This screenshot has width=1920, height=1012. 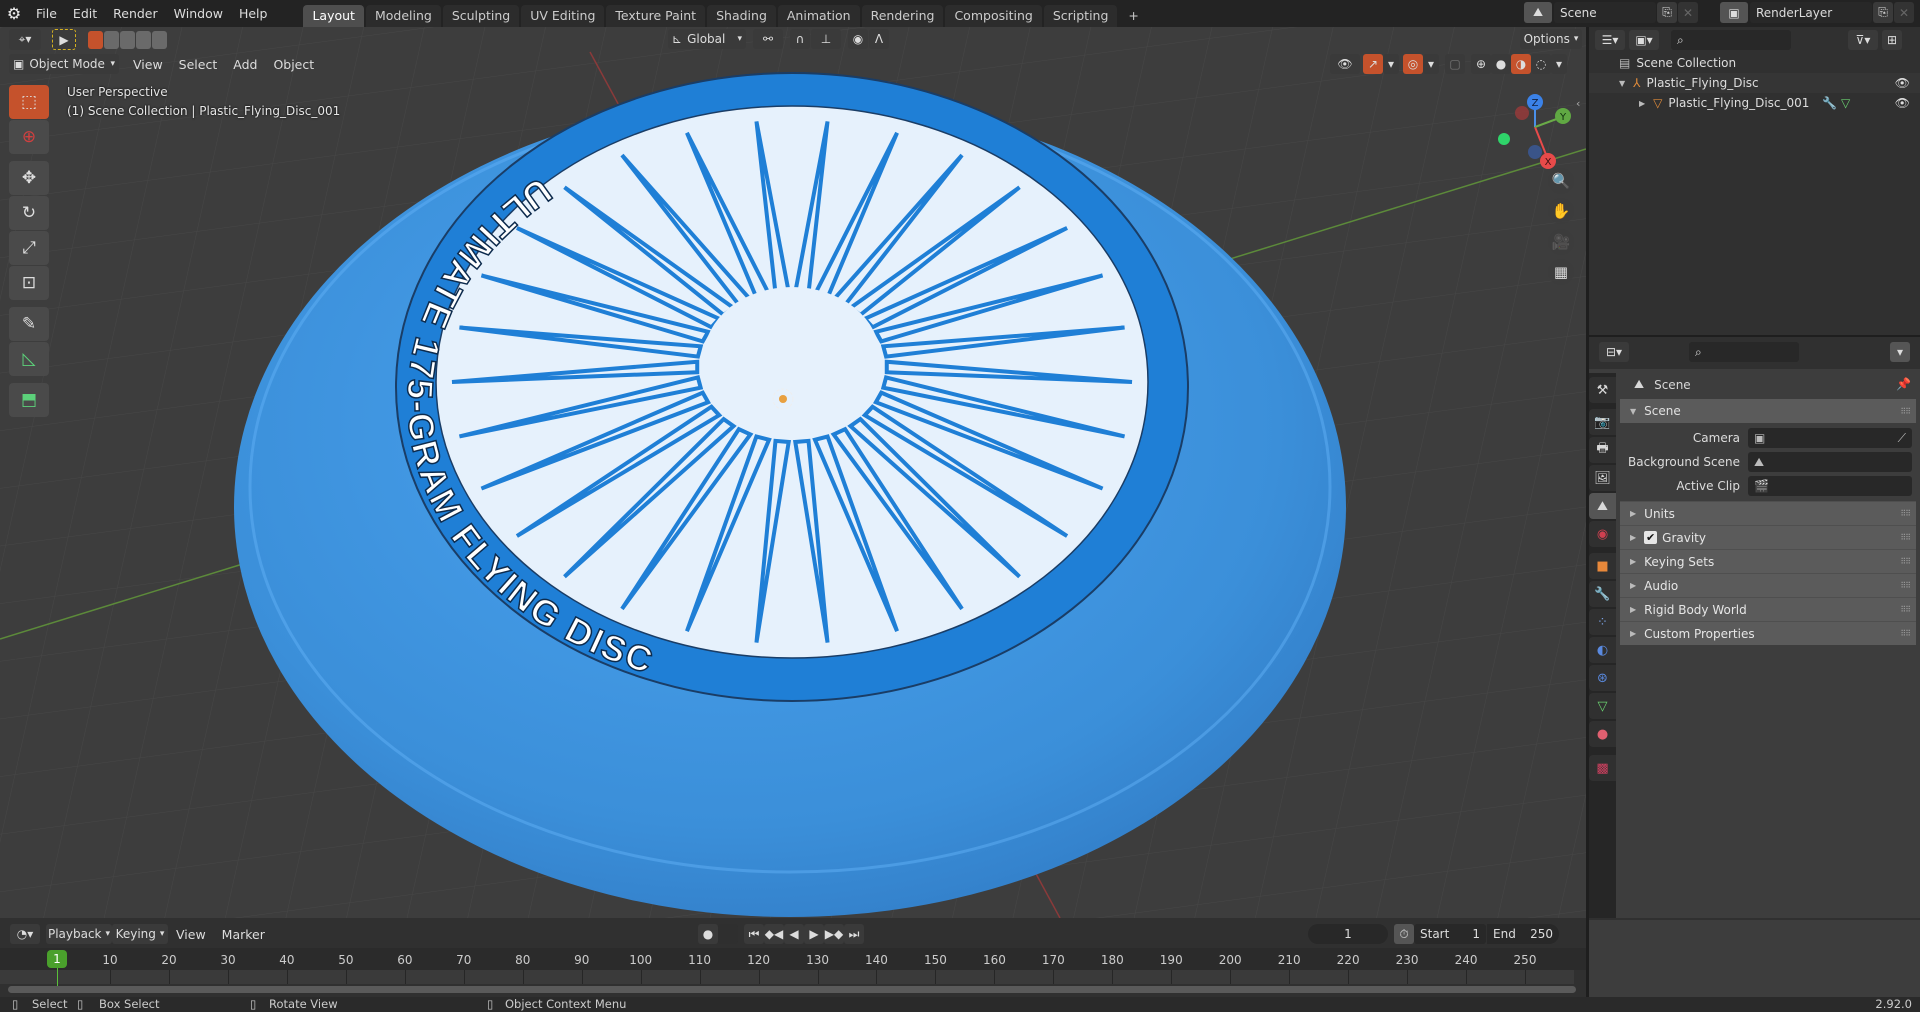 What do you see at coordinates (1902, 438) in the screenshot?
I see `eyedropper-icon: ⟋` at bounding box center [1902, 438].